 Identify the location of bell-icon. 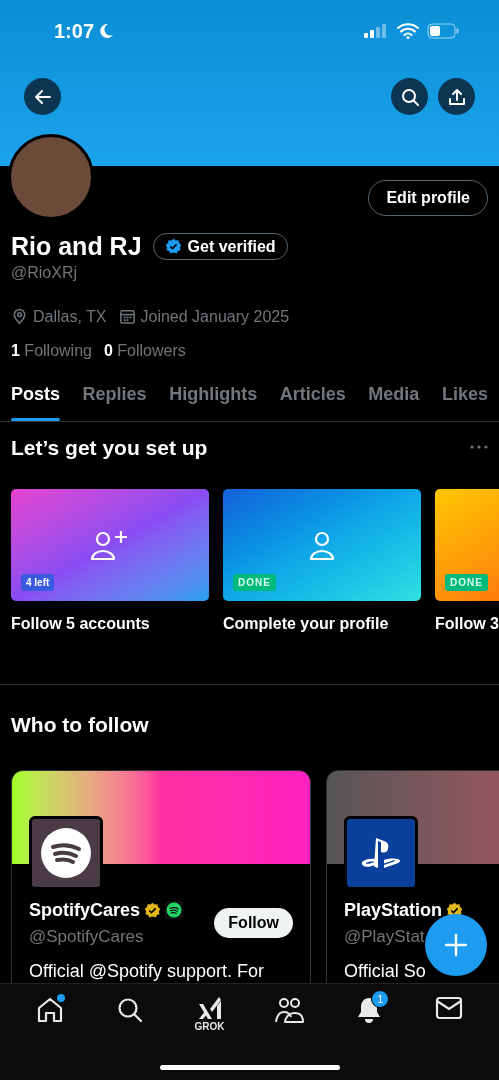
(369, 1010).